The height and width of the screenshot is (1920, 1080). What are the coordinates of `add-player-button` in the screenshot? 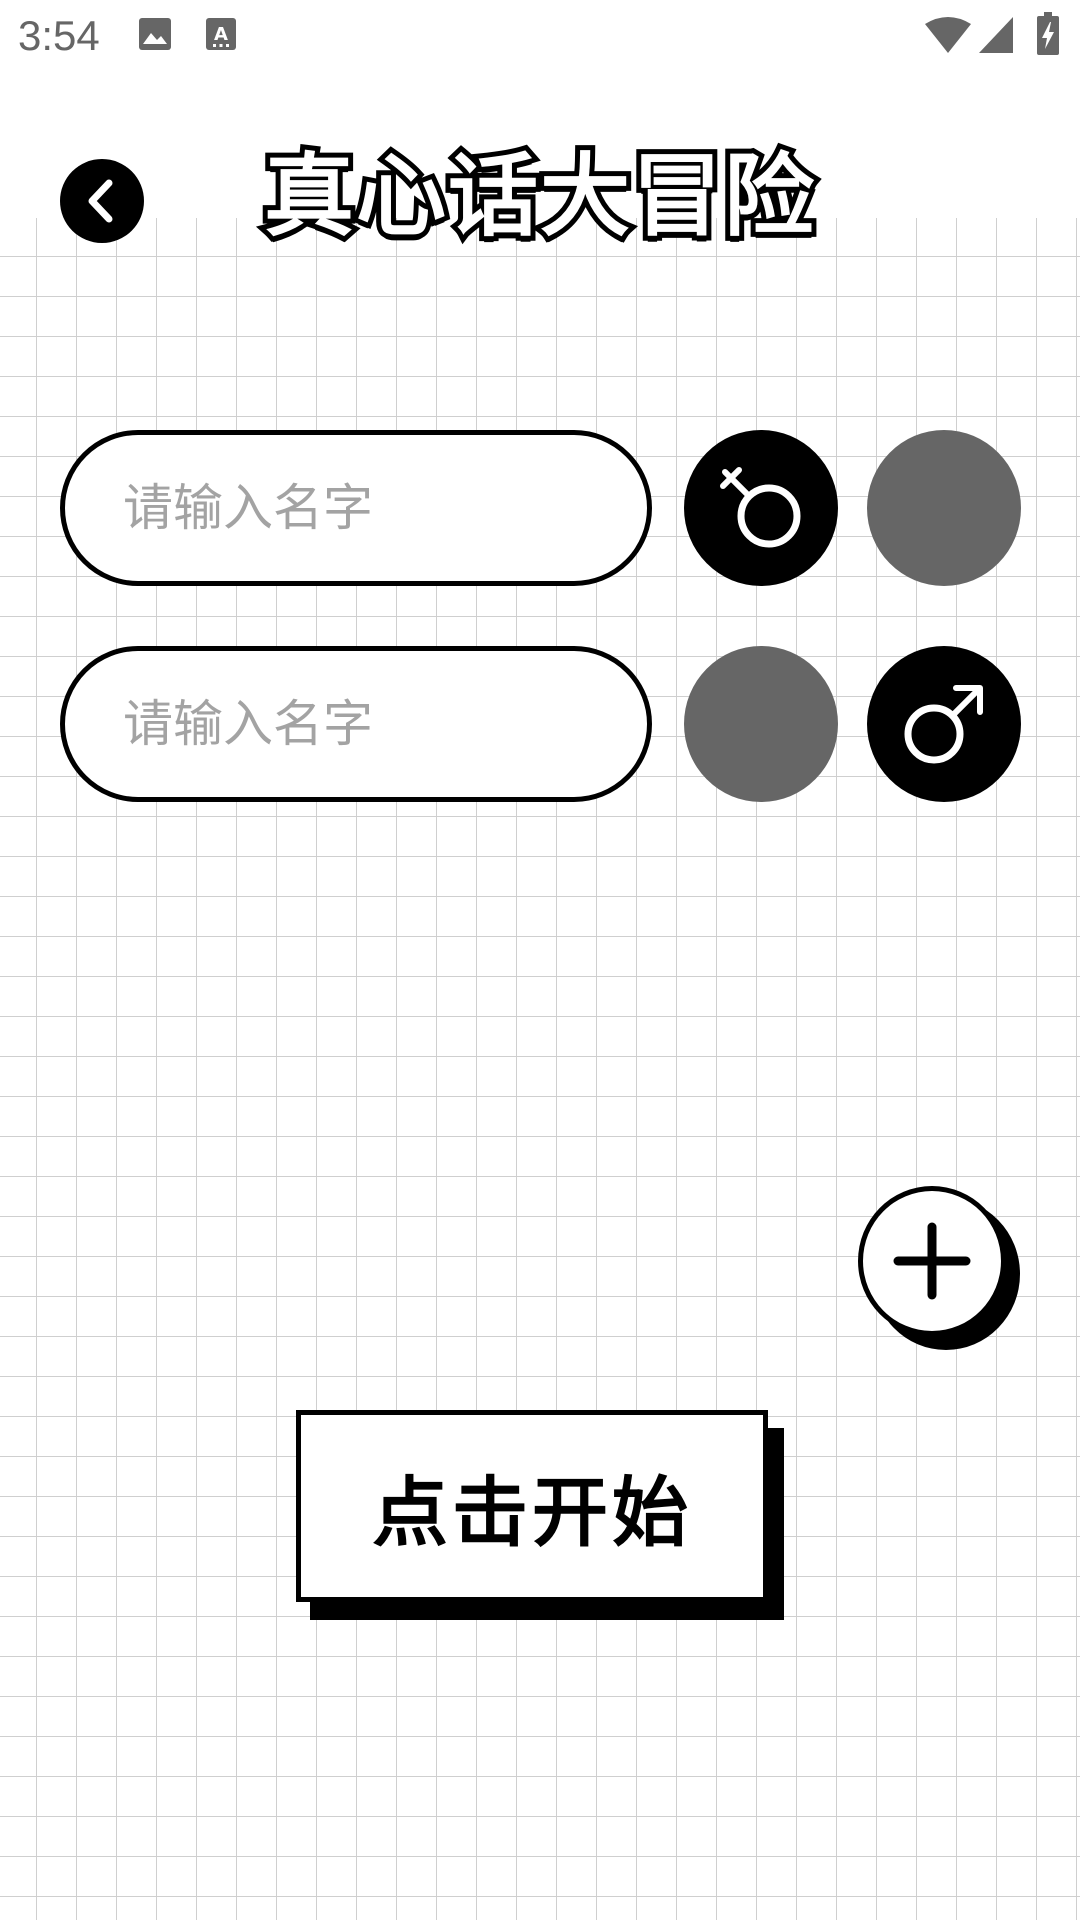 It's located at (932, 1261).